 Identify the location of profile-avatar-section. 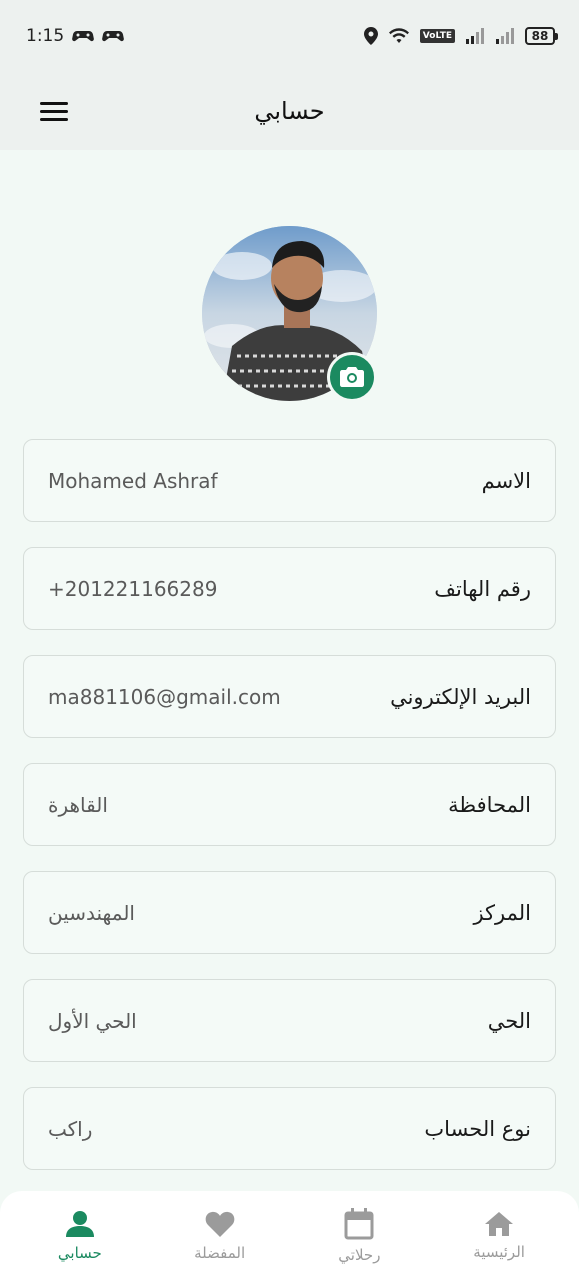
(289, 314).